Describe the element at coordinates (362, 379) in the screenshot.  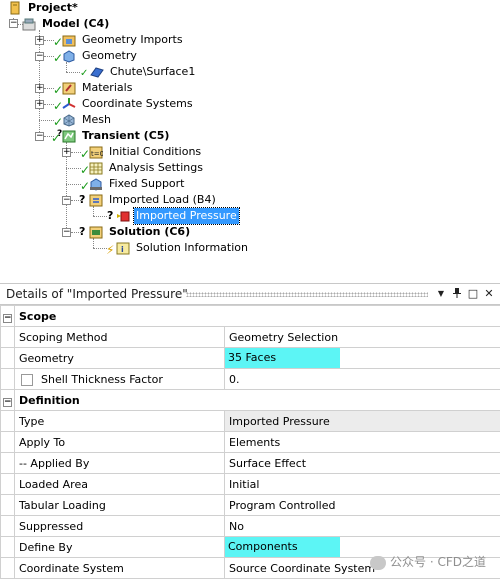
I see `property-value: 0.` at that location.